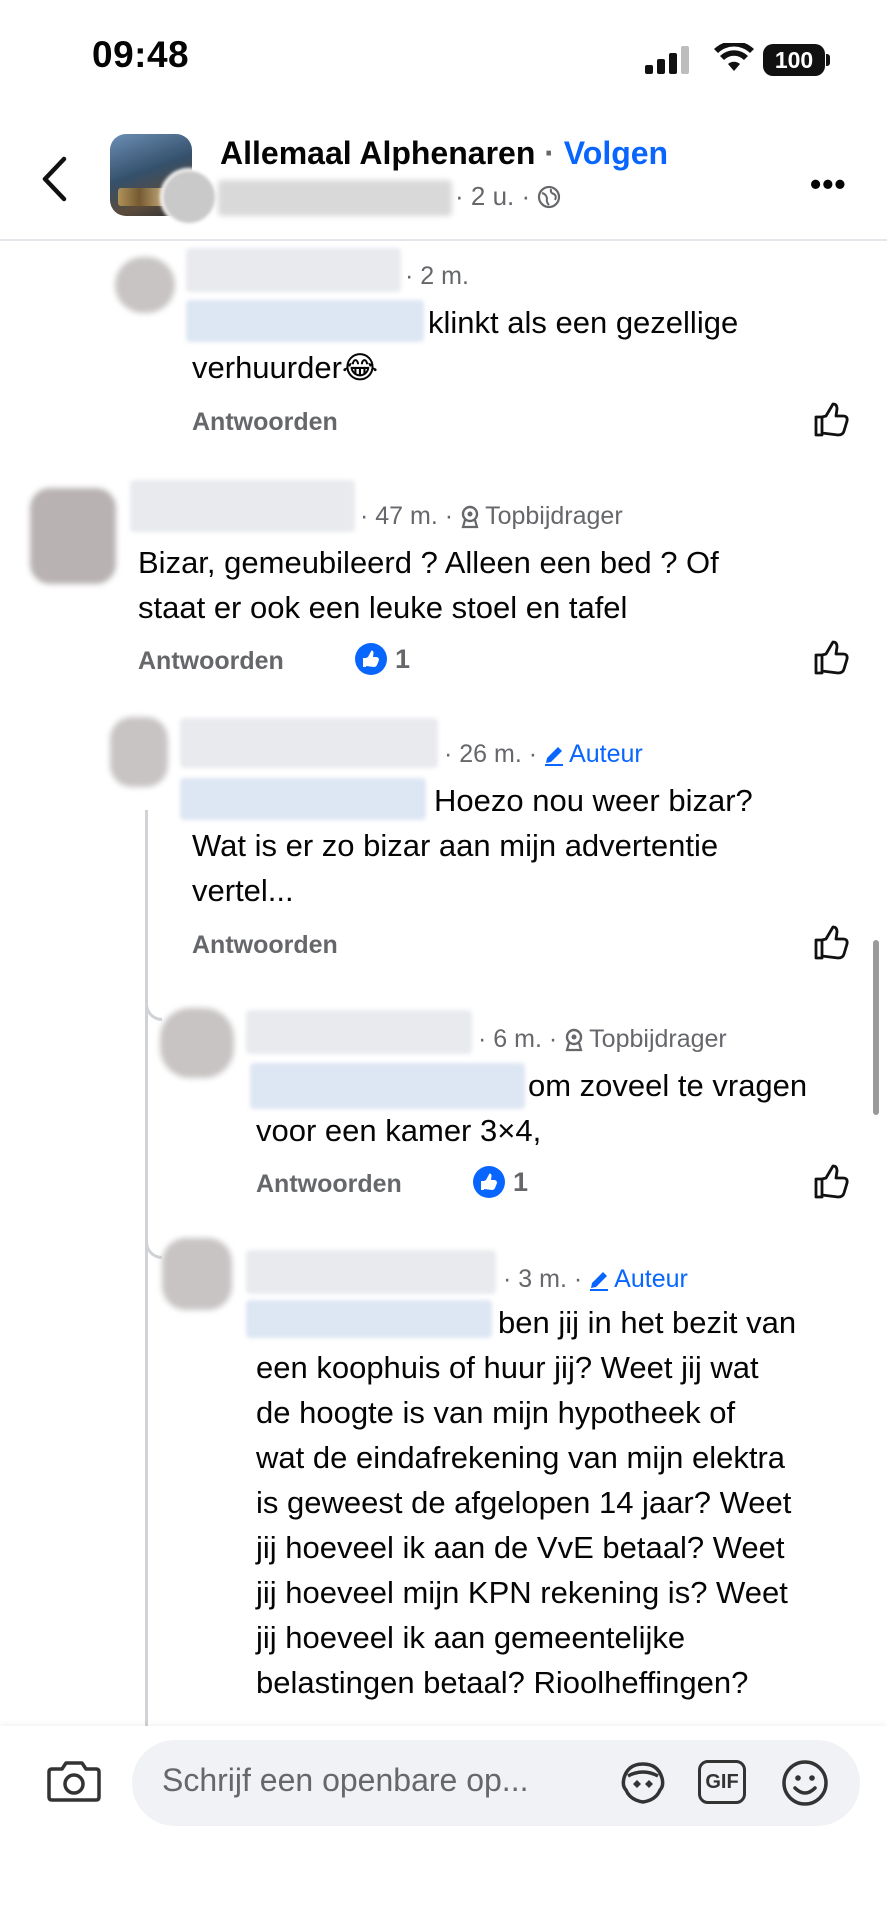 Image resolution: width=887 pixels, height=1920 pixels. What do you see at coordinates (335, 198) in the screenshot?
I see `post-author-name-redacted` at bounding box center [335, 198].